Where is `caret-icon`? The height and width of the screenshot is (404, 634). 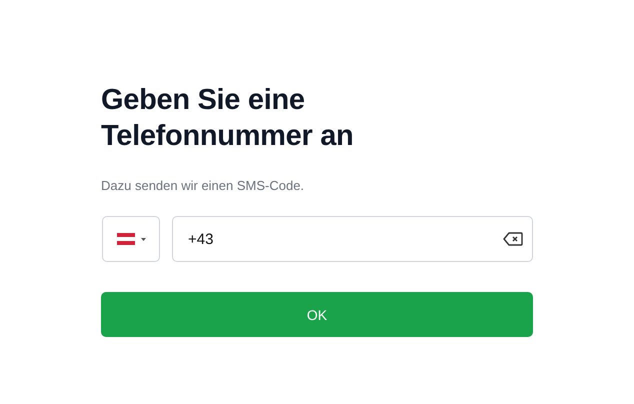 caret-icon is located at coordinates (143, 239).